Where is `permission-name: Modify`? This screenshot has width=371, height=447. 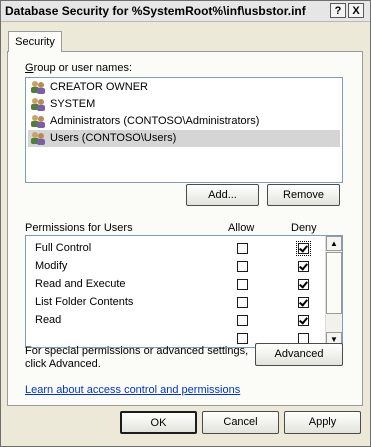 permission-name: Modify is located at coordinates (51, 266).